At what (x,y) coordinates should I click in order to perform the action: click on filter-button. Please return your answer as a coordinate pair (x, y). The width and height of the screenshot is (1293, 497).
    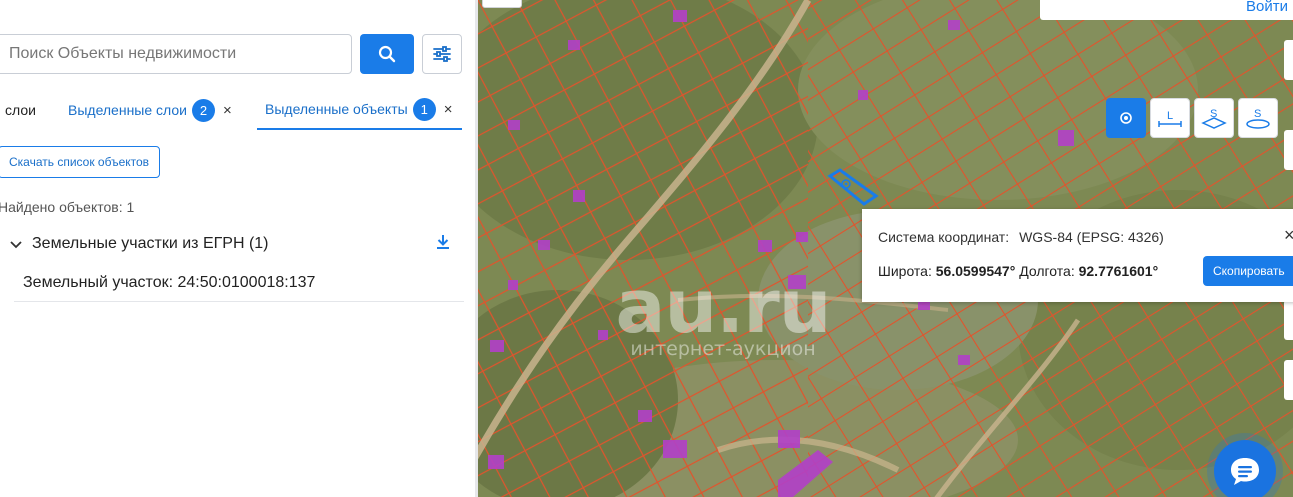
    Looking at the image, I should click on (442, 54).